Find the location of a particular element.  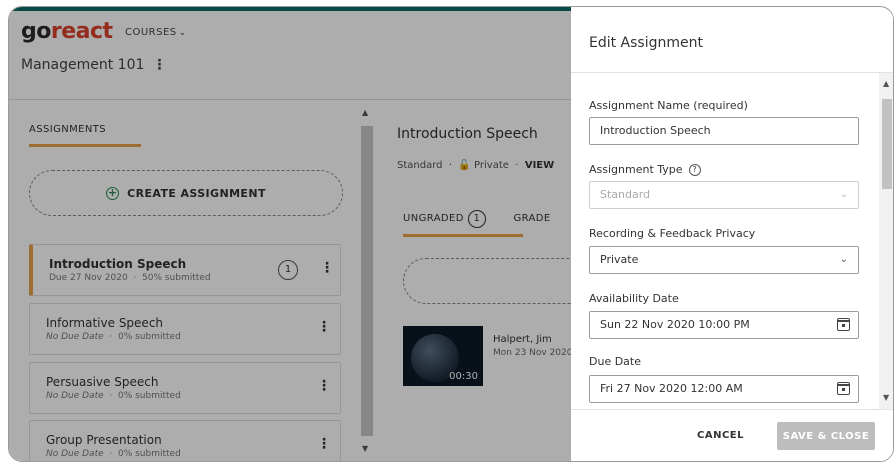

assignment-type-label: Assignment Type? is located at coordinates (645, 169).